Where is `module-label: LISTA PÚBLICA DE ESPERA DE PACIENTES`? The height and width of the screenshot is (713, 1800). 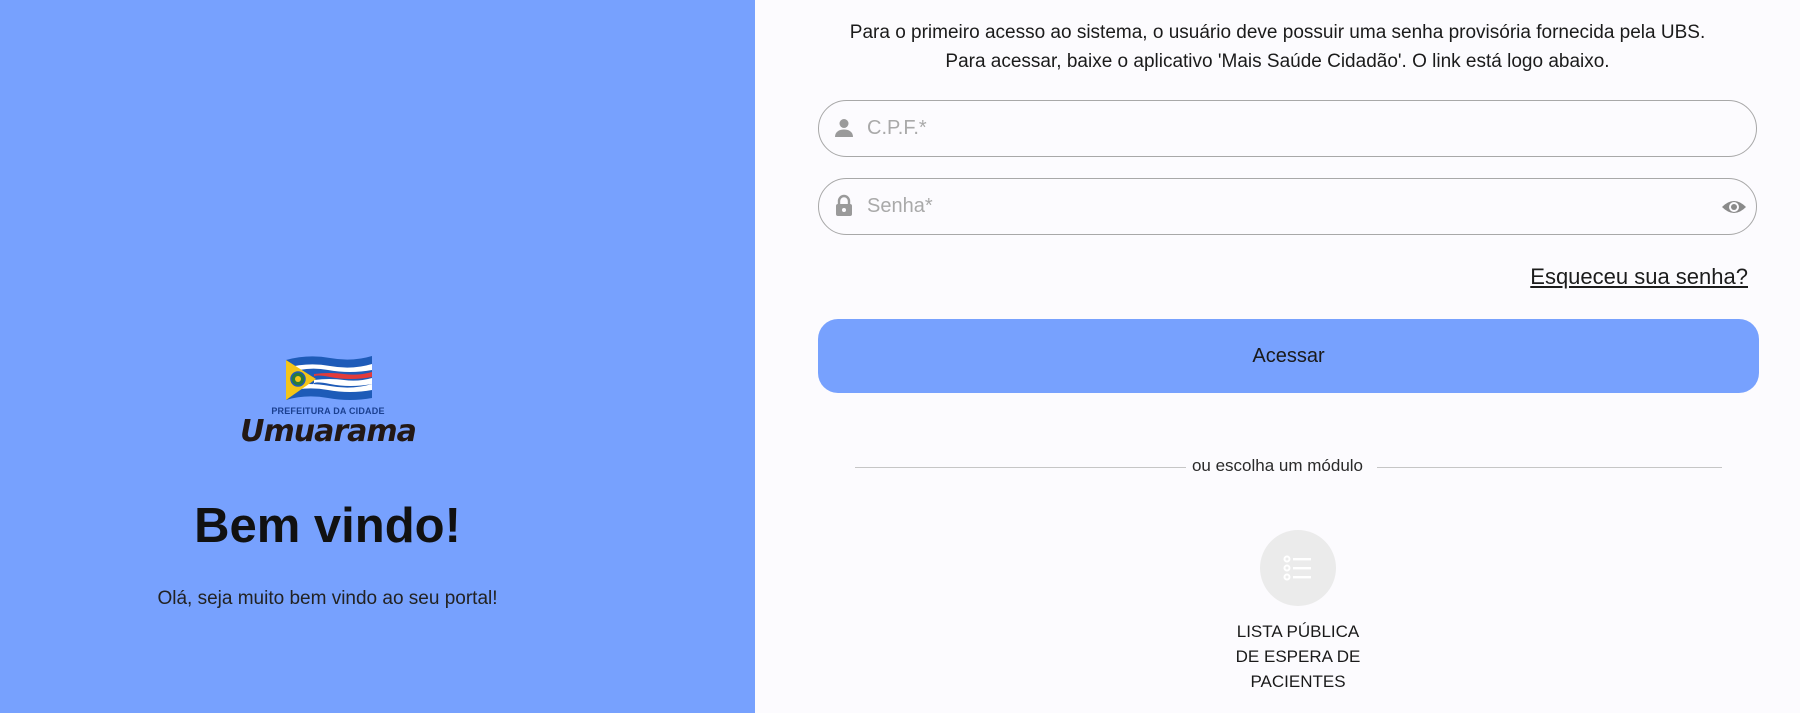
module-label: LISTA PÚBLICA DE ESPERA DE PACIENTES is located at coordinates (1298, 656).